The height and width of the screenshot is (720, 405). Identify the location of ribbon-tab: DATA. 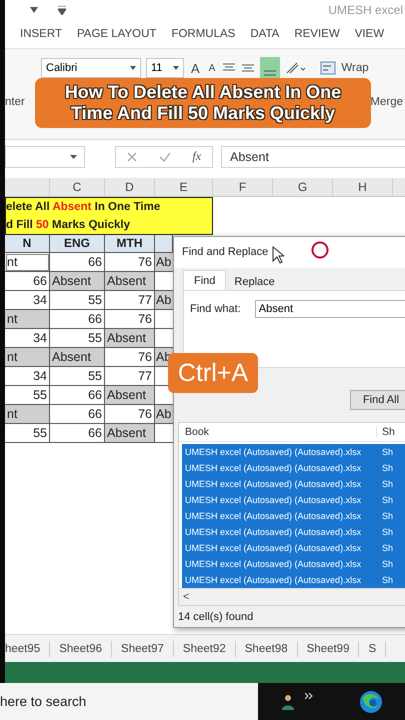
(265, 34).